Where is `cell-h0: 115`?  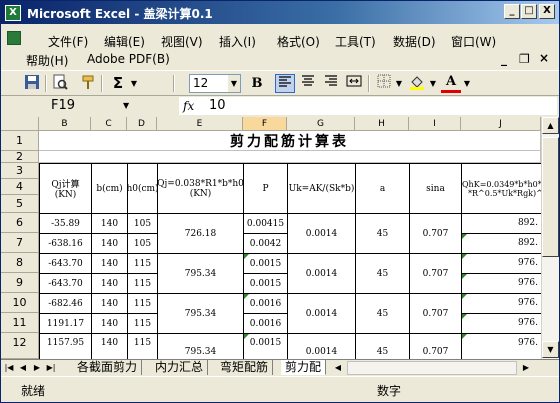 cell-h0: 115 is located at coordinates (142, 283).